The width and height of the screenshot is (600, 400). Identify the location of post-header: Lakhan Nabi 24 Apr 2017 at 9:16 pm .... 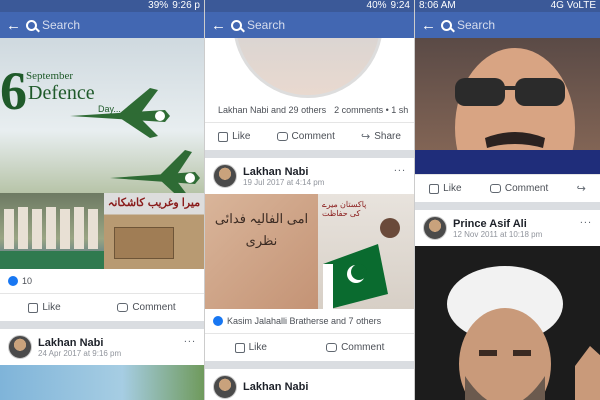
(102, 347).